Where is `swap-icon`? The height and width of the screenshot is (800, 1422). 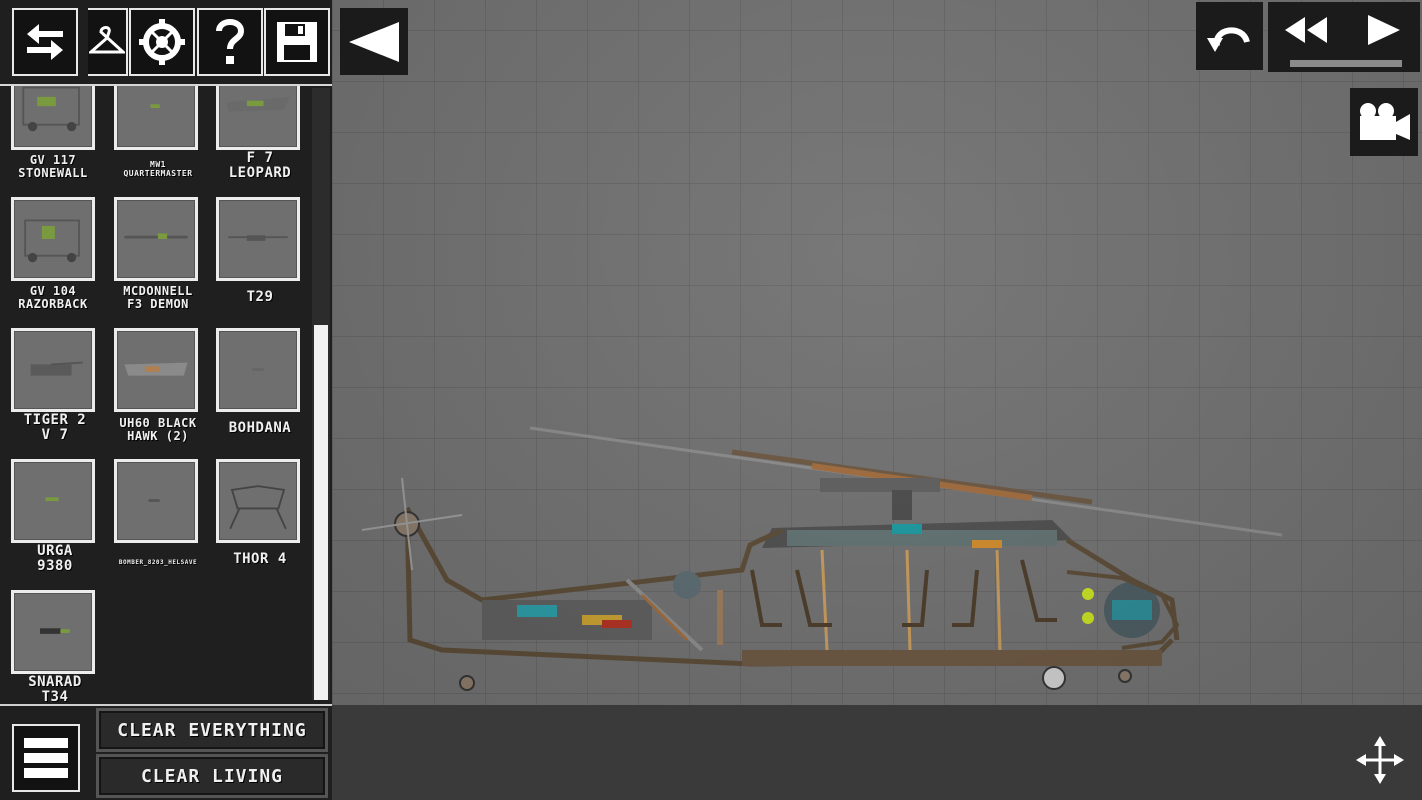 swap-icon is located at coordinates (45, 42).